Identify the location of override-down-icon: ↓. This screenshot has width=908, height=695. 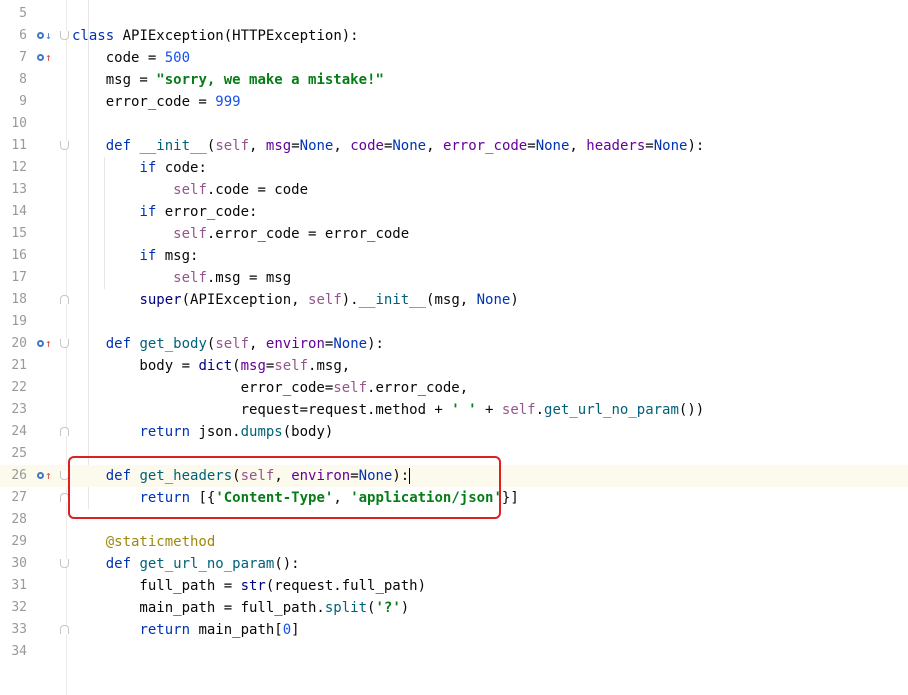
(45, 36).